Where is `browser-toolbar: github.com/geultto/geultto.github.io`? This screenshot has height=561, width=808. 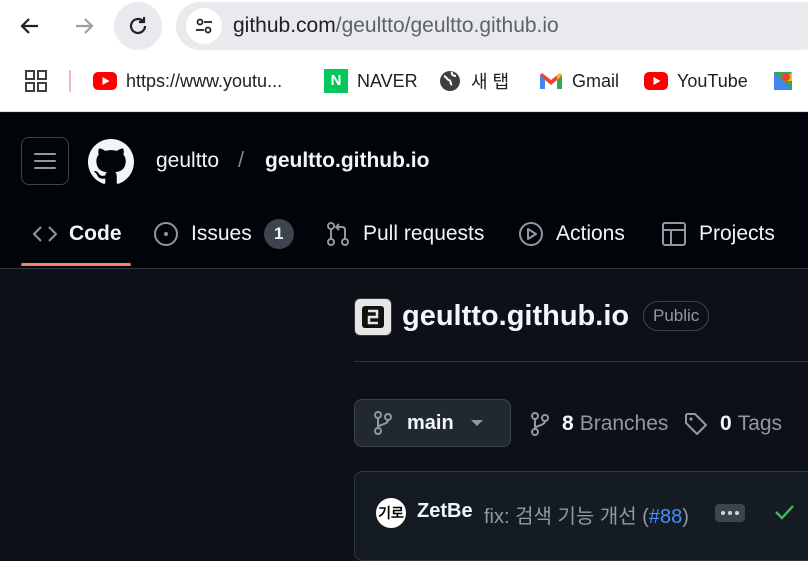 browser-toolbar: github.com/geultto/geultto.github.io is located at coordinates (404, 26).